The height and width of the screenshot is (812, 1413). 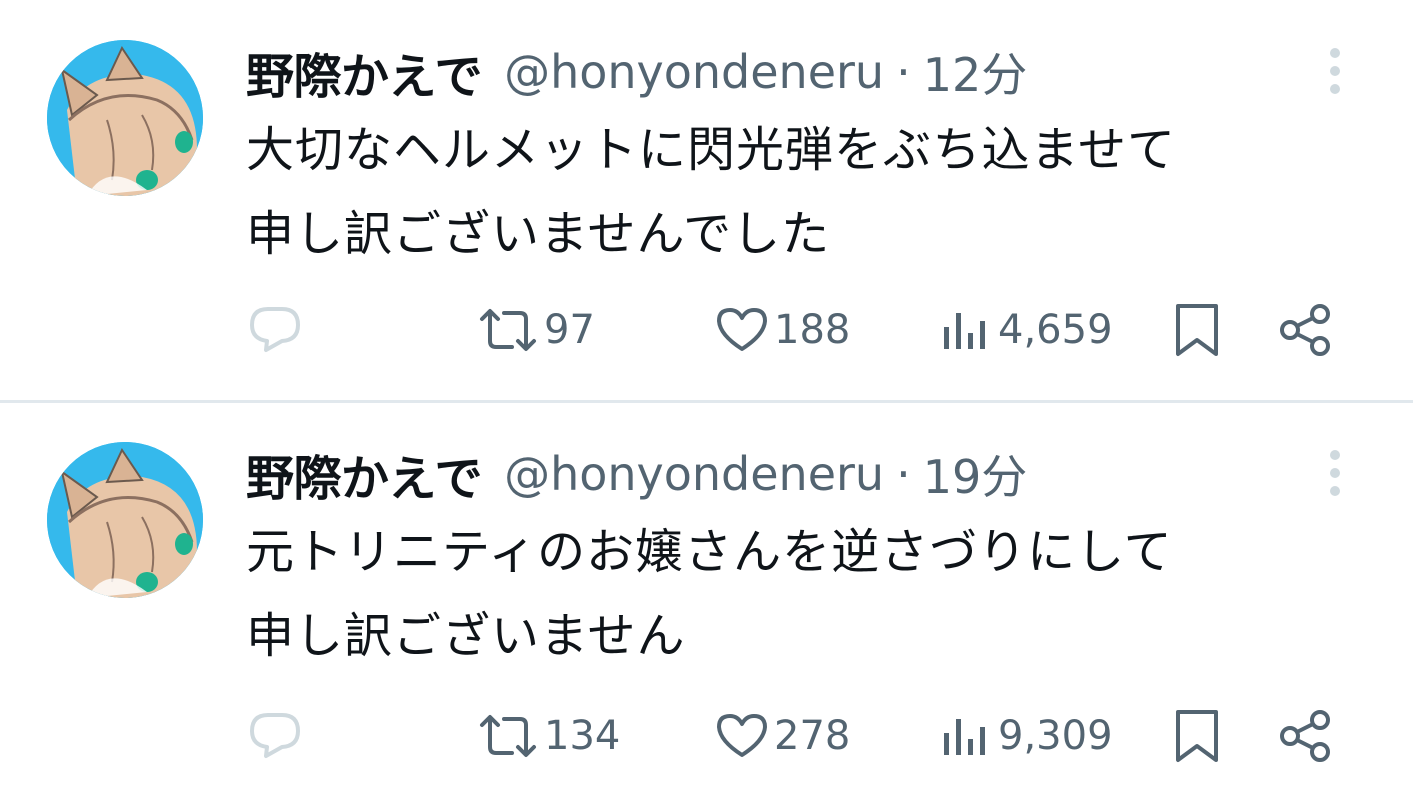 I want to click on like-button: 278, so click(x=782, y=736).